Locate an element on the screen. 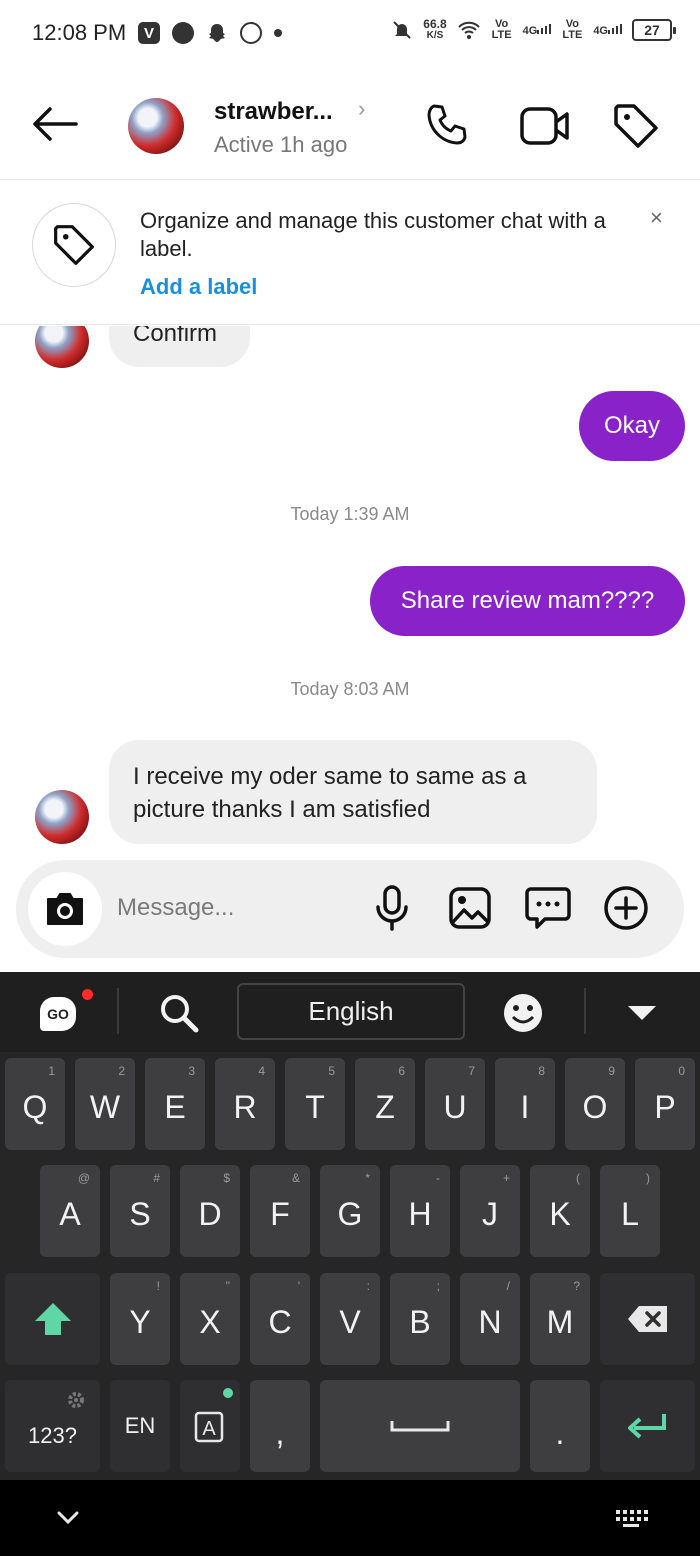 This screenshot has height=1556, width=700. keyboard-toolbar: GO English is located at coordinates (350, 1012).